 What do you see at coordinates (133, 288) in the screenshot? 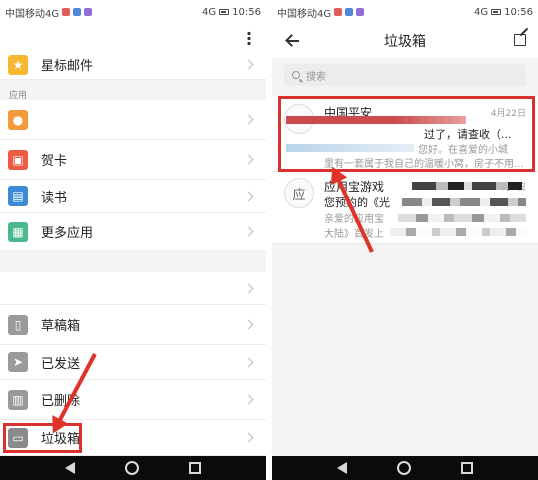
I see `menu-item-folder-blank` at bounding box center [133, 288].